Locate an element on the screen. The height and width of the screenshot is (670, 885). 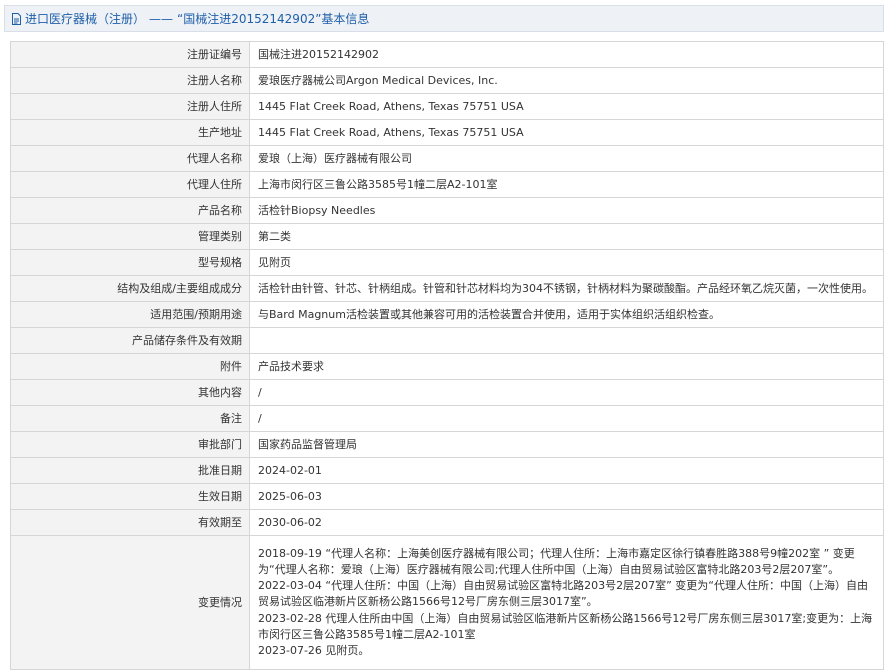
table-row: 批准日期 2024-02-01 is located at coordinates (447, 470).